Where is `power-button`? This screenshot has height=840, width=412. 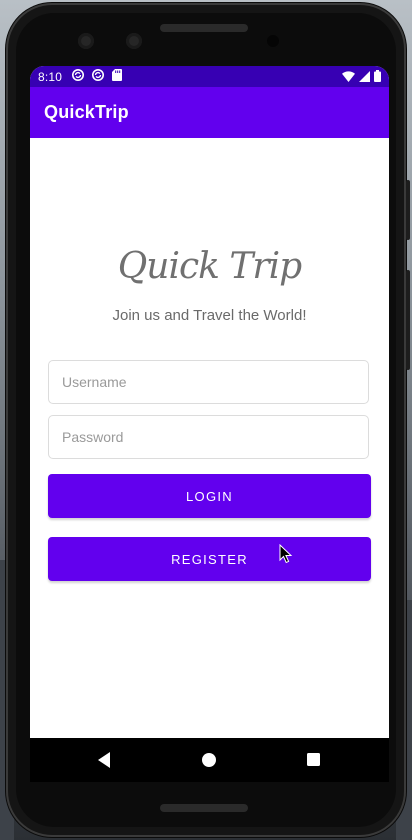
power-button is located at coordinates (408, 210).